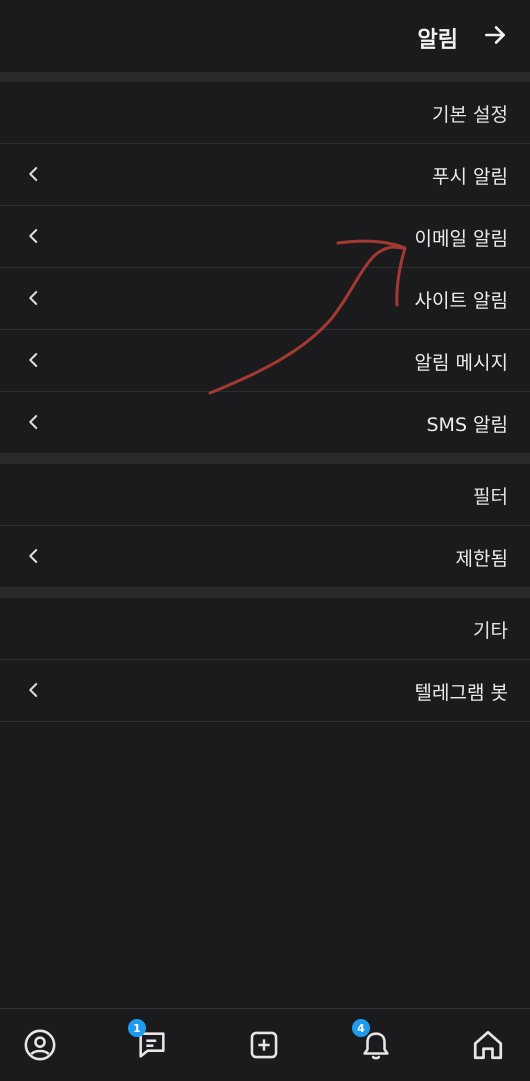 Image resolution: width=530 pixels, height=1081 pixels. I want to click on settings-item-email: 이메일 알림, so click(265, 237).